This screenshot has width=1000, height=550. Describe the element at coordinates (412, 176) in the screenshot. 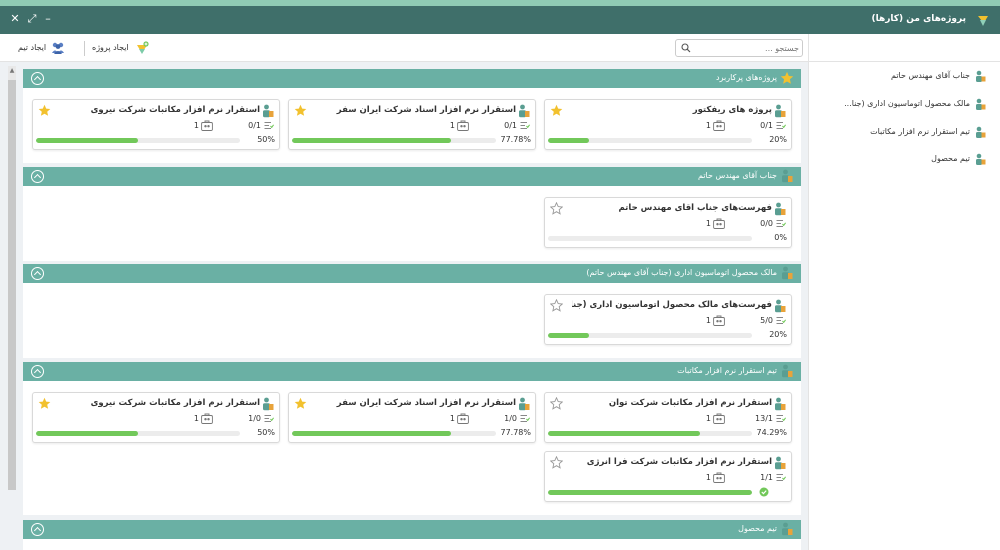

I see `group-header: جناب آقای مهندس حاتم` at that location.